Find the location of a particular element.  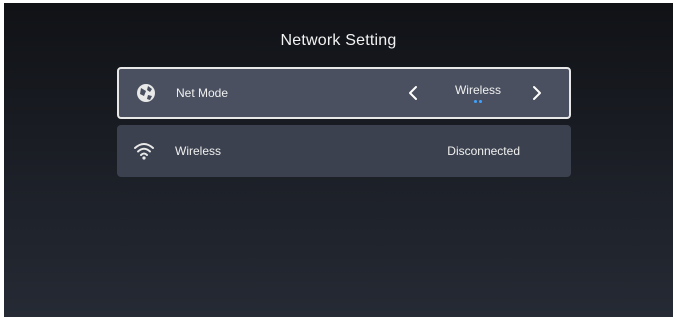

net-mode-row: Net Mode Wireless is located at coordinates (344, 93).